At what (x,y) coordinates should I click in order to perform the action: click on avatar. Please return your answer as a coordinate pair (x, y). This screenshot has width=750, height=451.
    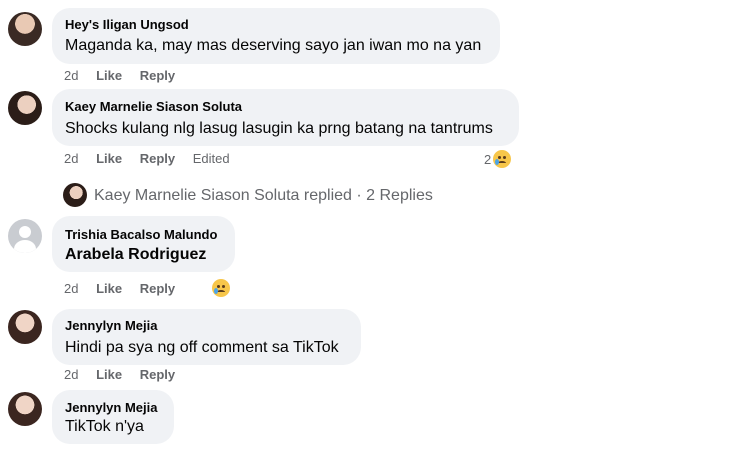
    Looking at the image, I should click on (25, 409).